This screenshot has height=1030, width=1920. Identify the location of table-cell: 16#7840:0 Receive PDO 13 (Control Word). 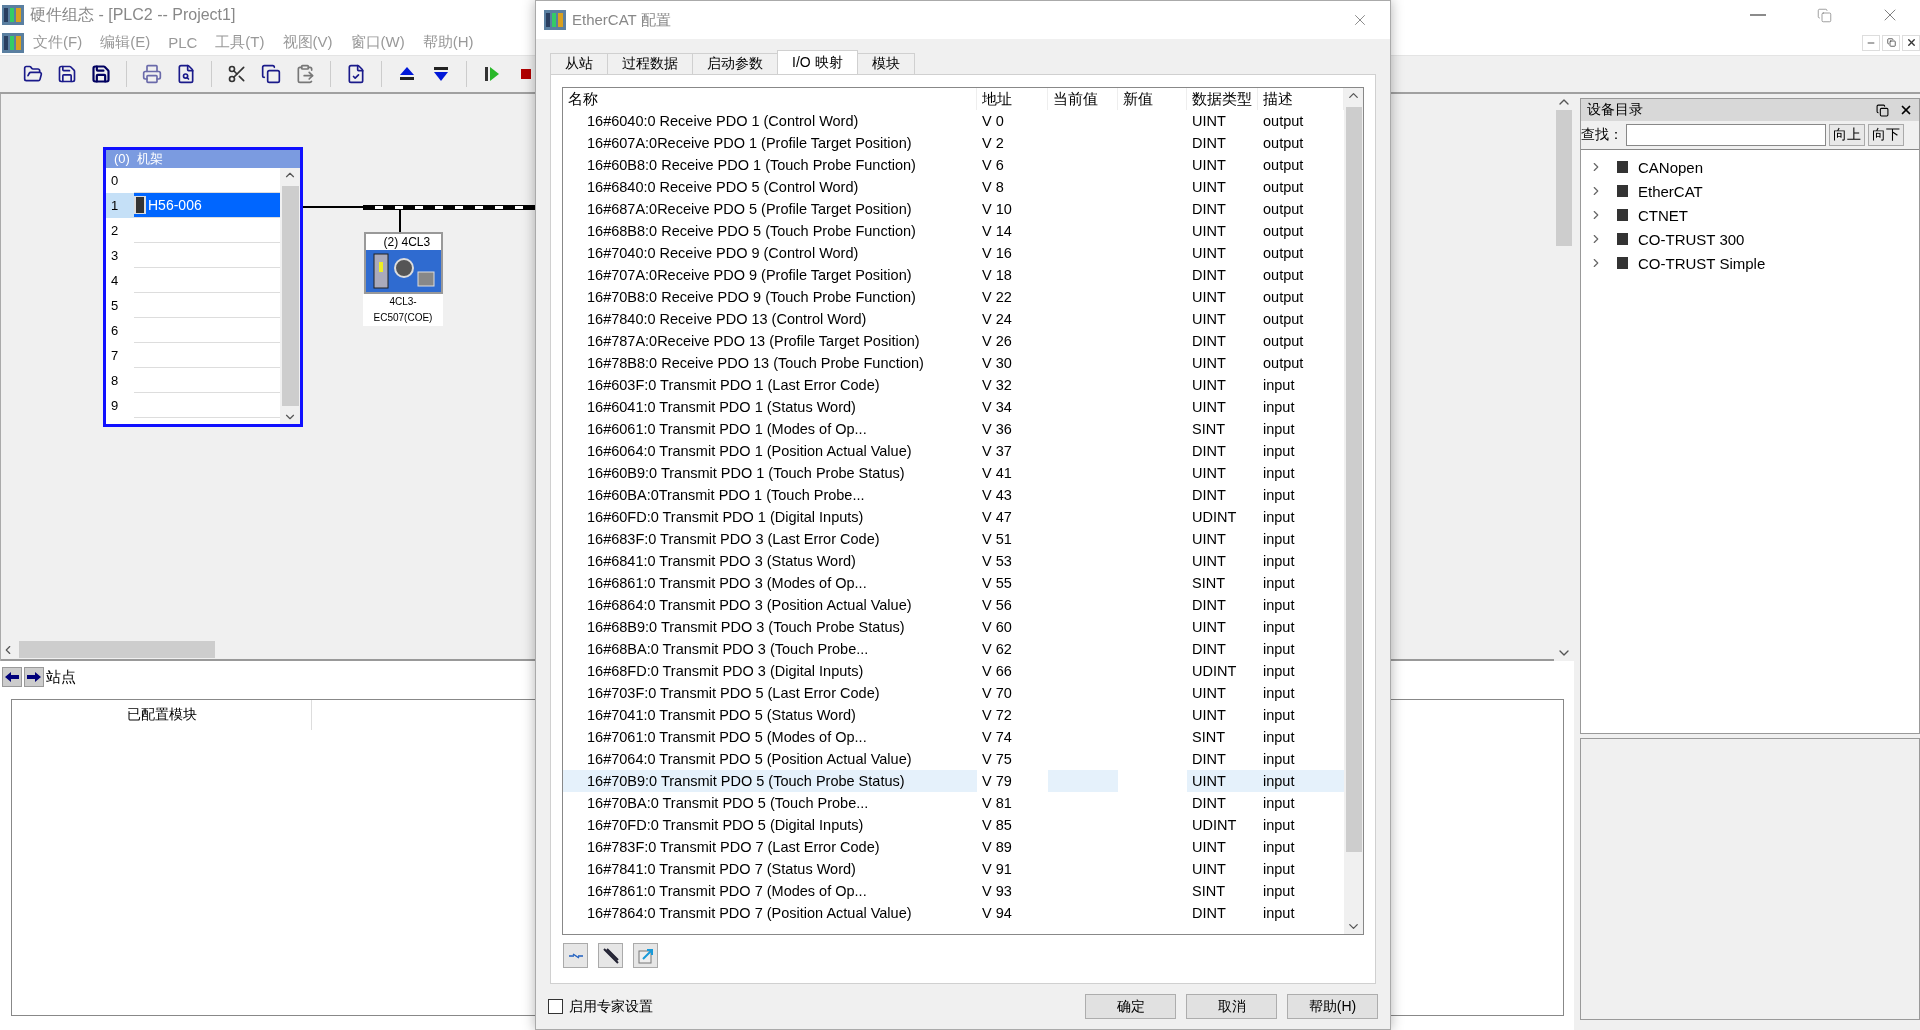
(770, 319).